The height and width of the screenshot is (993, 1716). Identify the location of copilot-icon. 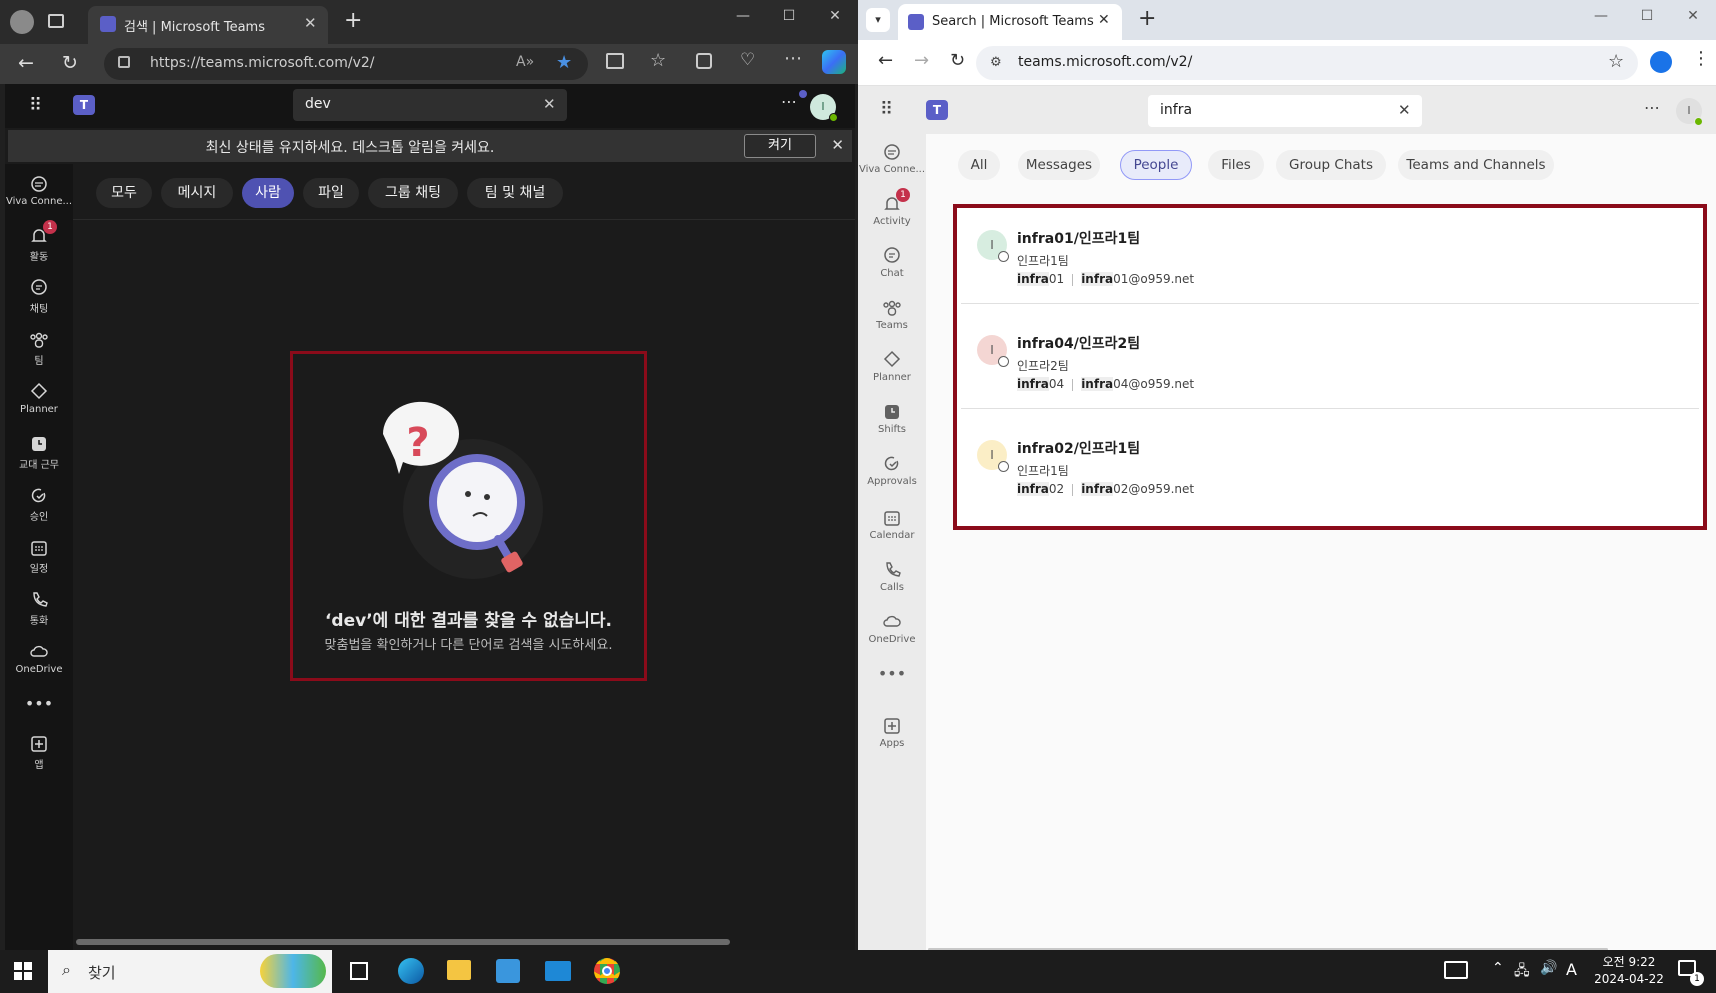
(834, 62).